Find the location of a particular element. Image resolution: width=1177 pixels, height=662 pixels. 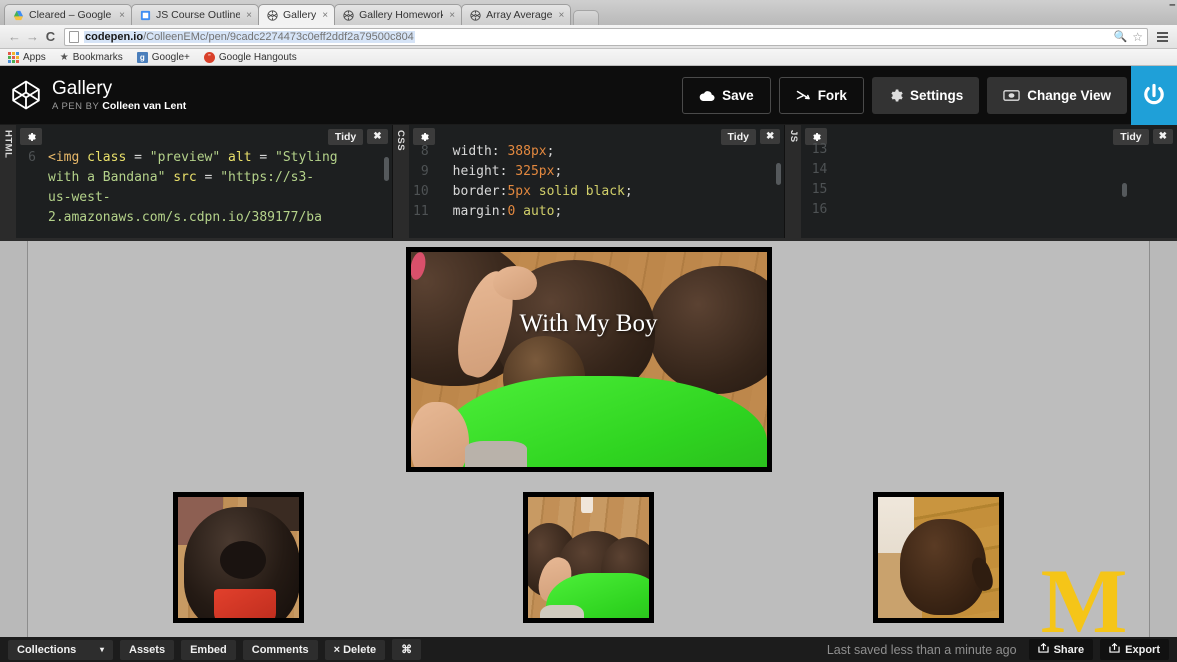

editor-js: Tidy ✖ 13 14 15 16 is located at coordinates (989, 181).